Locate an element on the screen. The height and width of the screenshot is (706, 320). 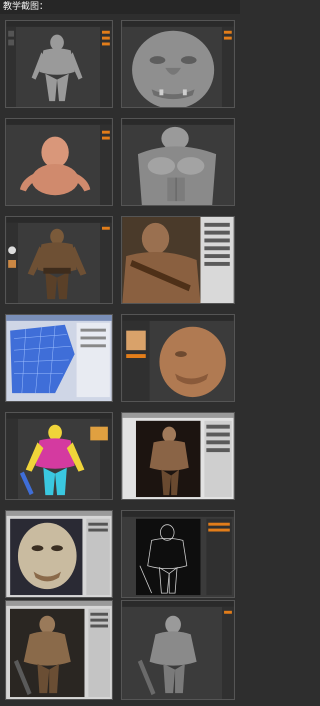
step-1-base-mesh is located at coordinates (59, 64).